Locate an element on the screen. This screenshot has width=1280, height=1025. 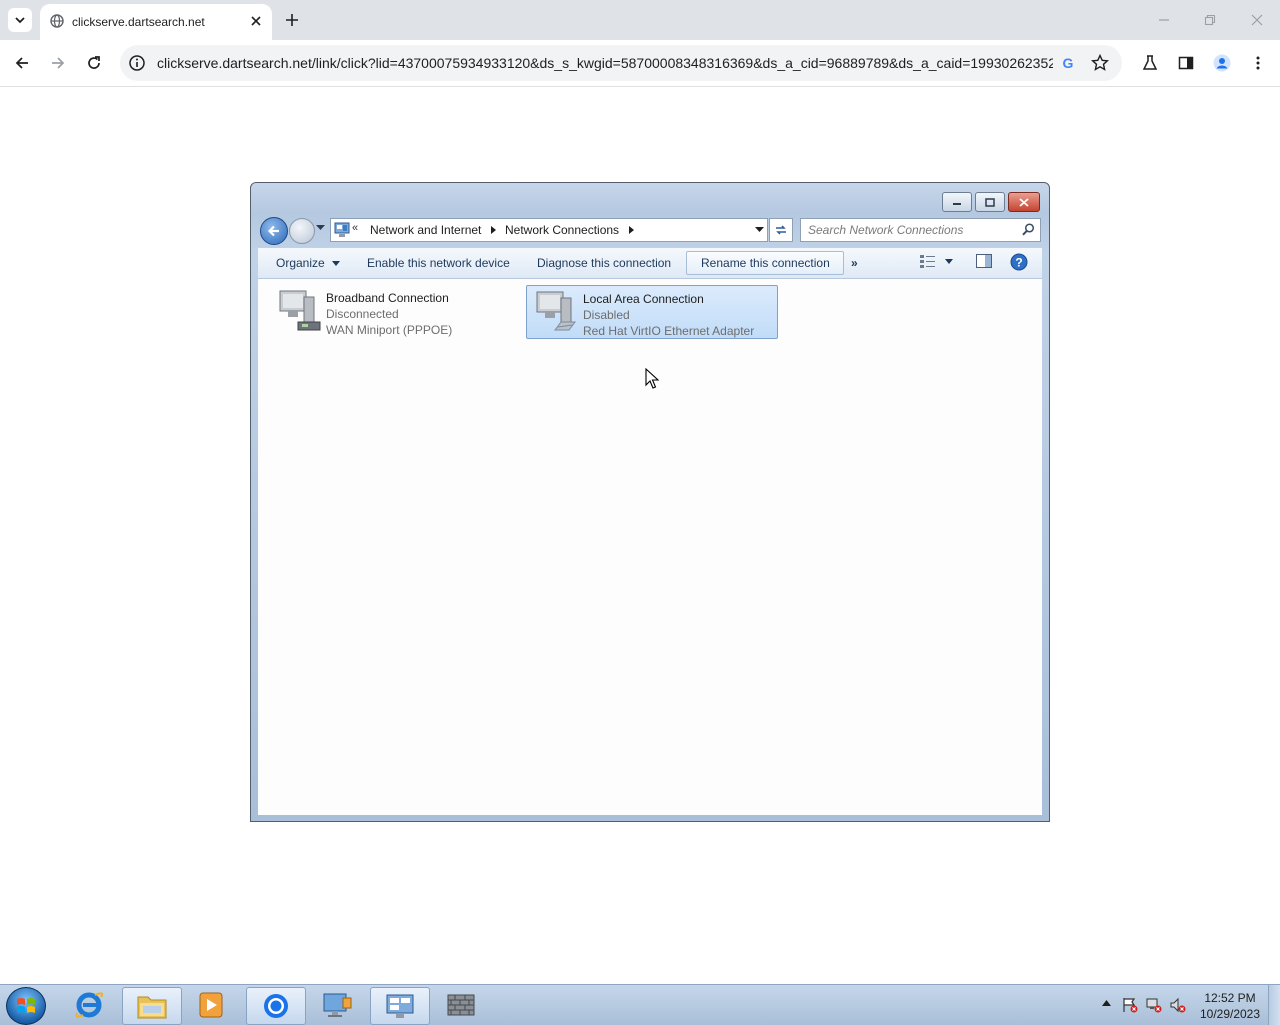
taskbar-windows-explorer is located at coordinates (152, 1006).